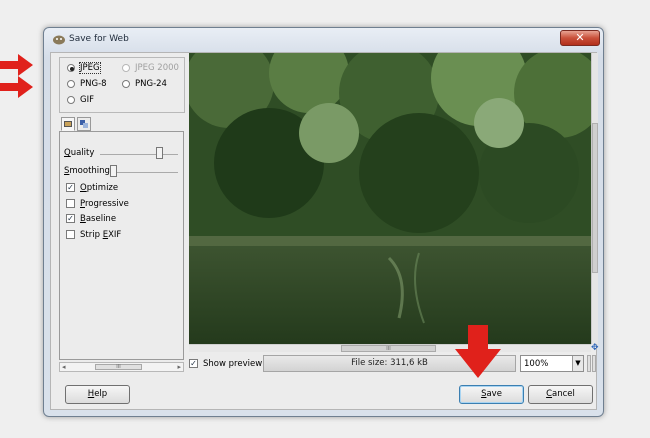  Describe the element at coordinates (93, 84) in the screenshot. I see `label-png8: PNG-8` at that location.